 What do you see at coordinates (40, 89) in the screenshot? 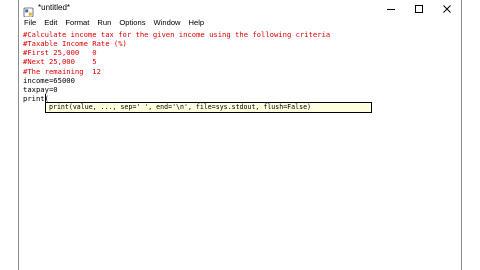
I see `code-line: taxpay=0` at bounding box center [40, 89].